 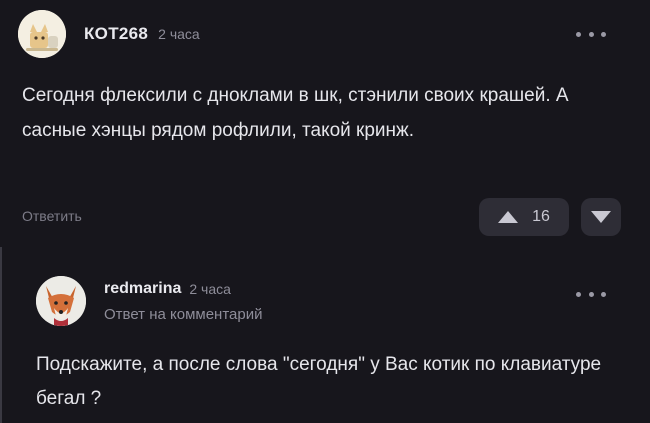 I want to click on reply-meta: redmarina 2 часа Ответ на комментарий, so click(x=183, y=299).